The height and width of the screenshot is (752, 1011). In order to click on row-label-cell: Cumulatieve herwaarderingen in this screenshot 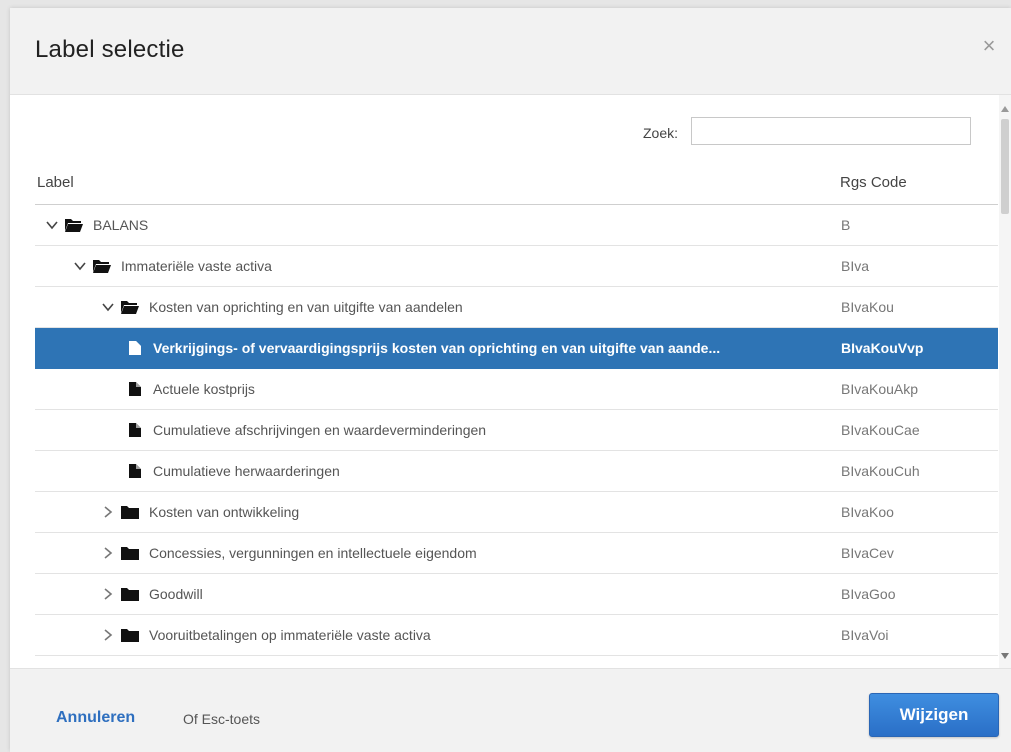, I will do `click(234, 471)`.